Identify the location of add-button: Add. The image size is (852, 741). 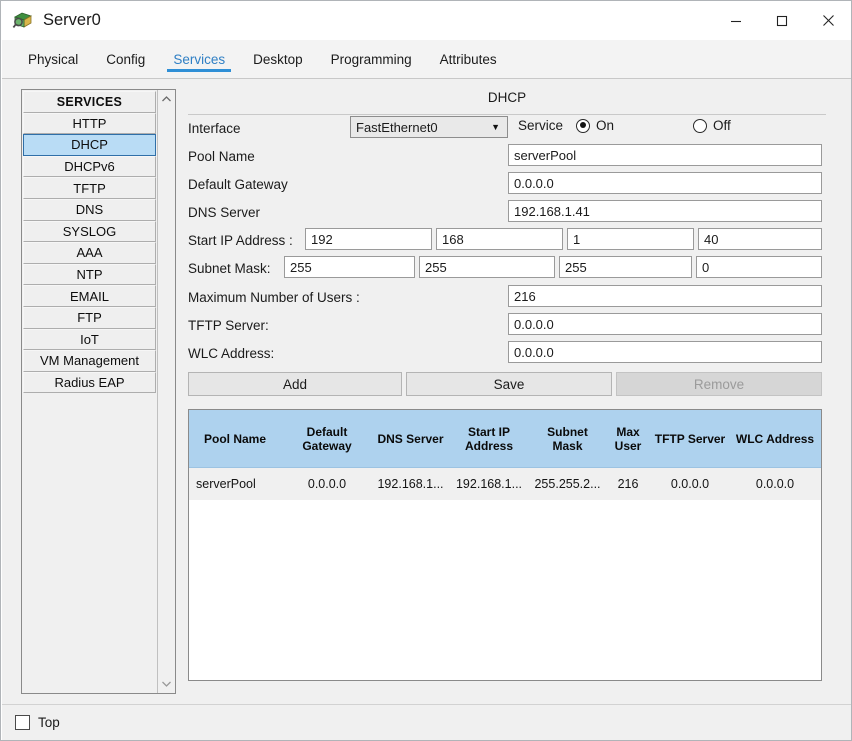
(295, 384).